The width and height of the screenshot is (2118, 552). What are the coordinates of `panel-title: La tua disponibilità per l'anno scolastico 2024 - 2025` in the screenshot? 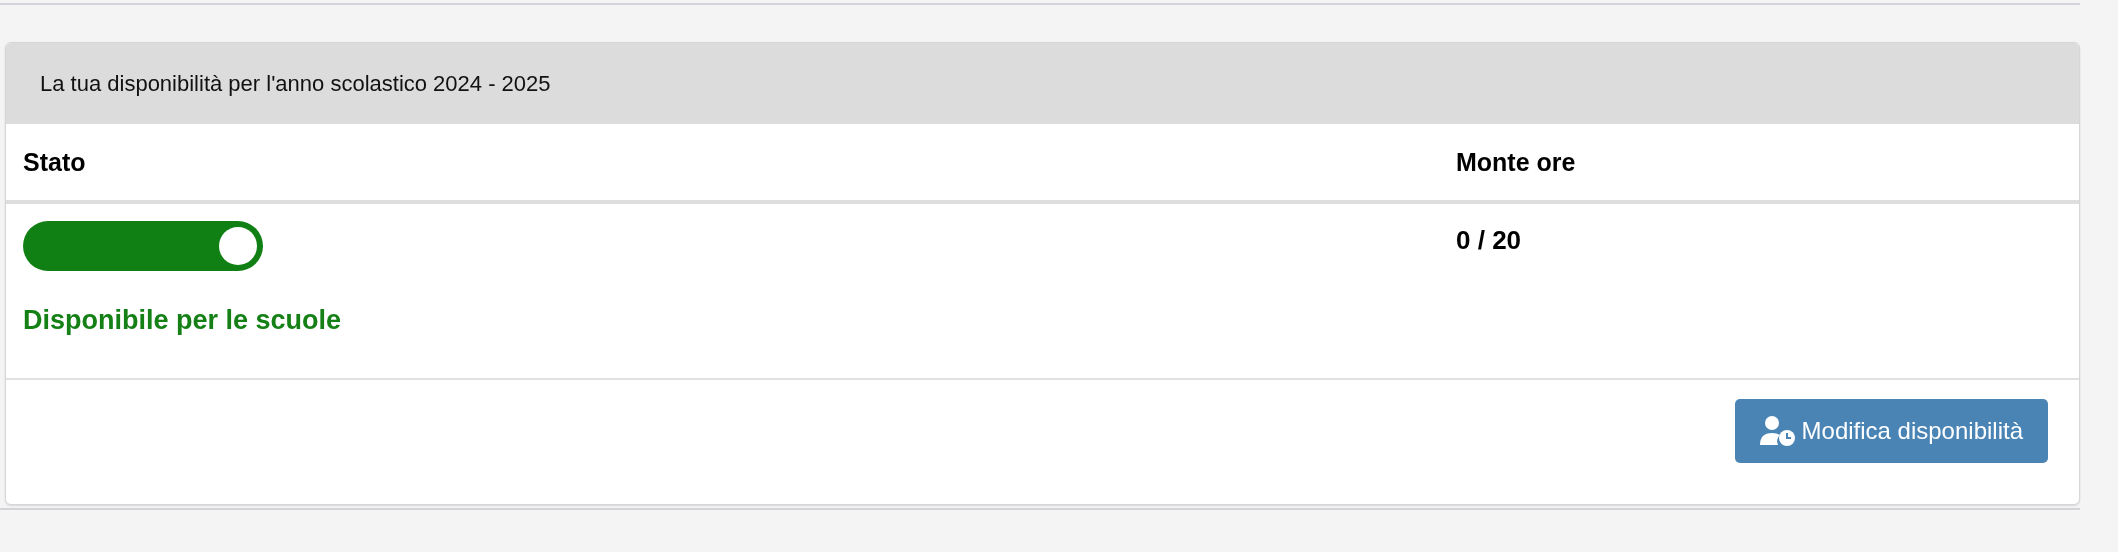 It's located at (295, 83).